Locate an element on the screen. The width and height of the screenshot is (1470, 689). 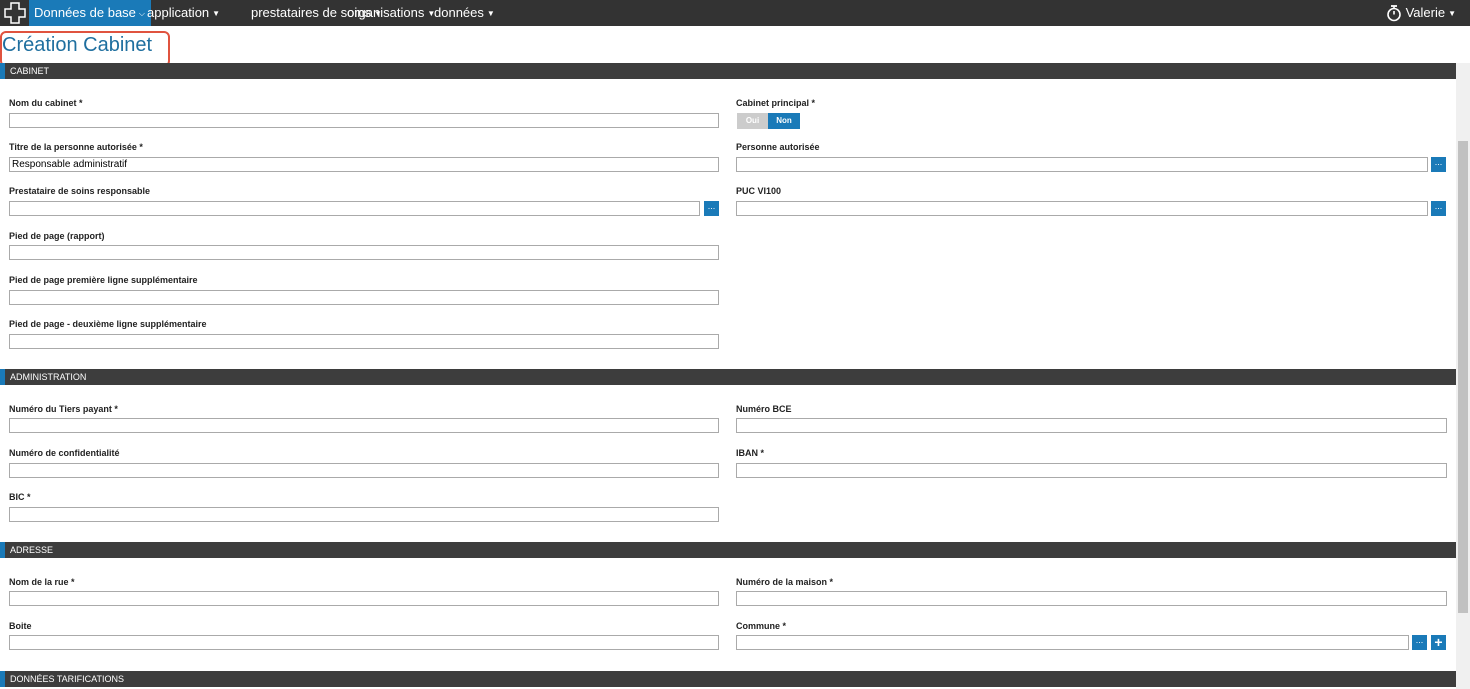
medical-cross-logo-icon is located at coordinates (15, 13).